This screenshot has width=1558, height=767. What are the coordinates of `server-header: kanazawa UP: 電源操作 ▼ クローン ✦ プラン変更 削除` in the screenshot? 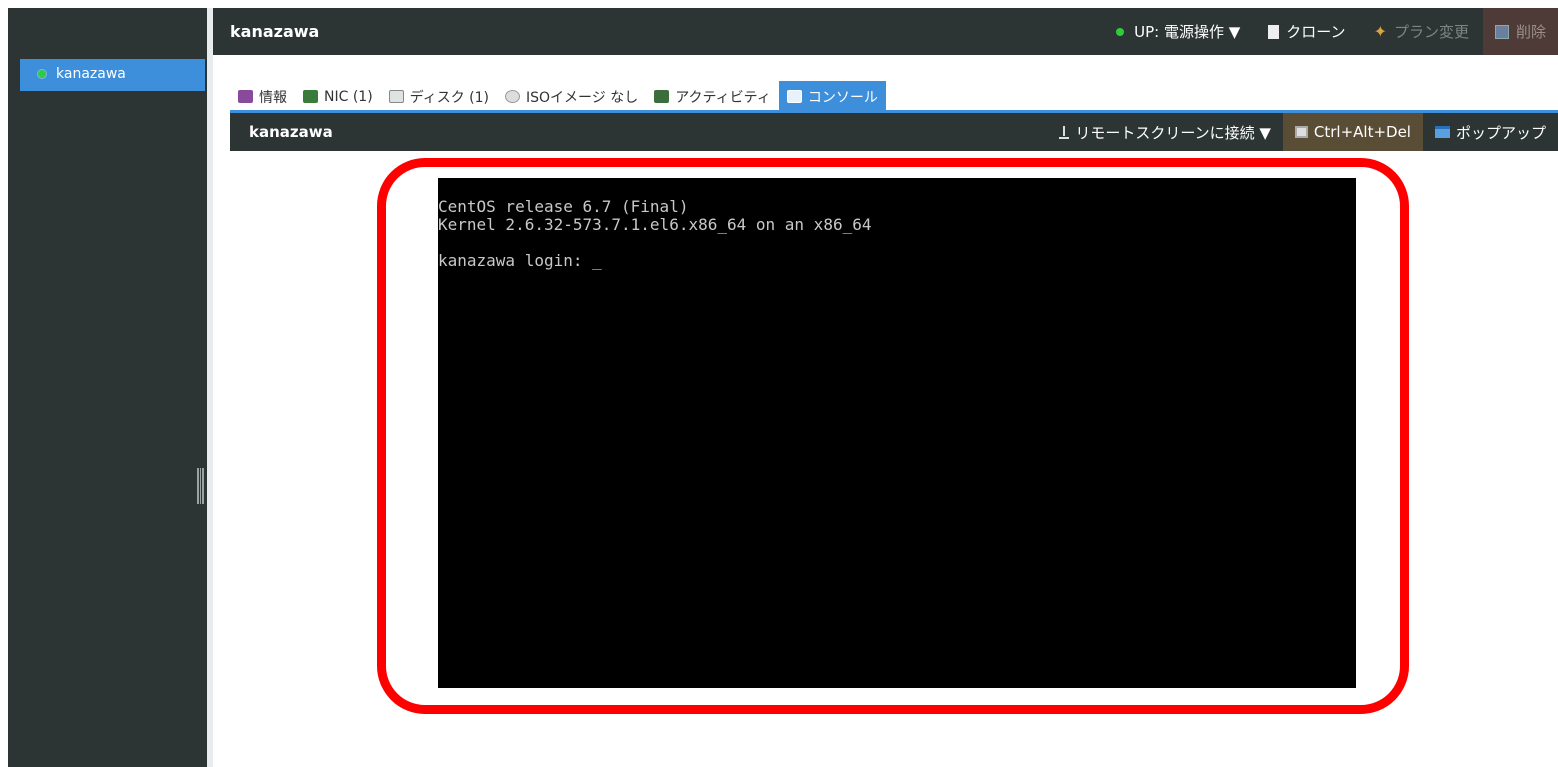 It's located at (885, 31).